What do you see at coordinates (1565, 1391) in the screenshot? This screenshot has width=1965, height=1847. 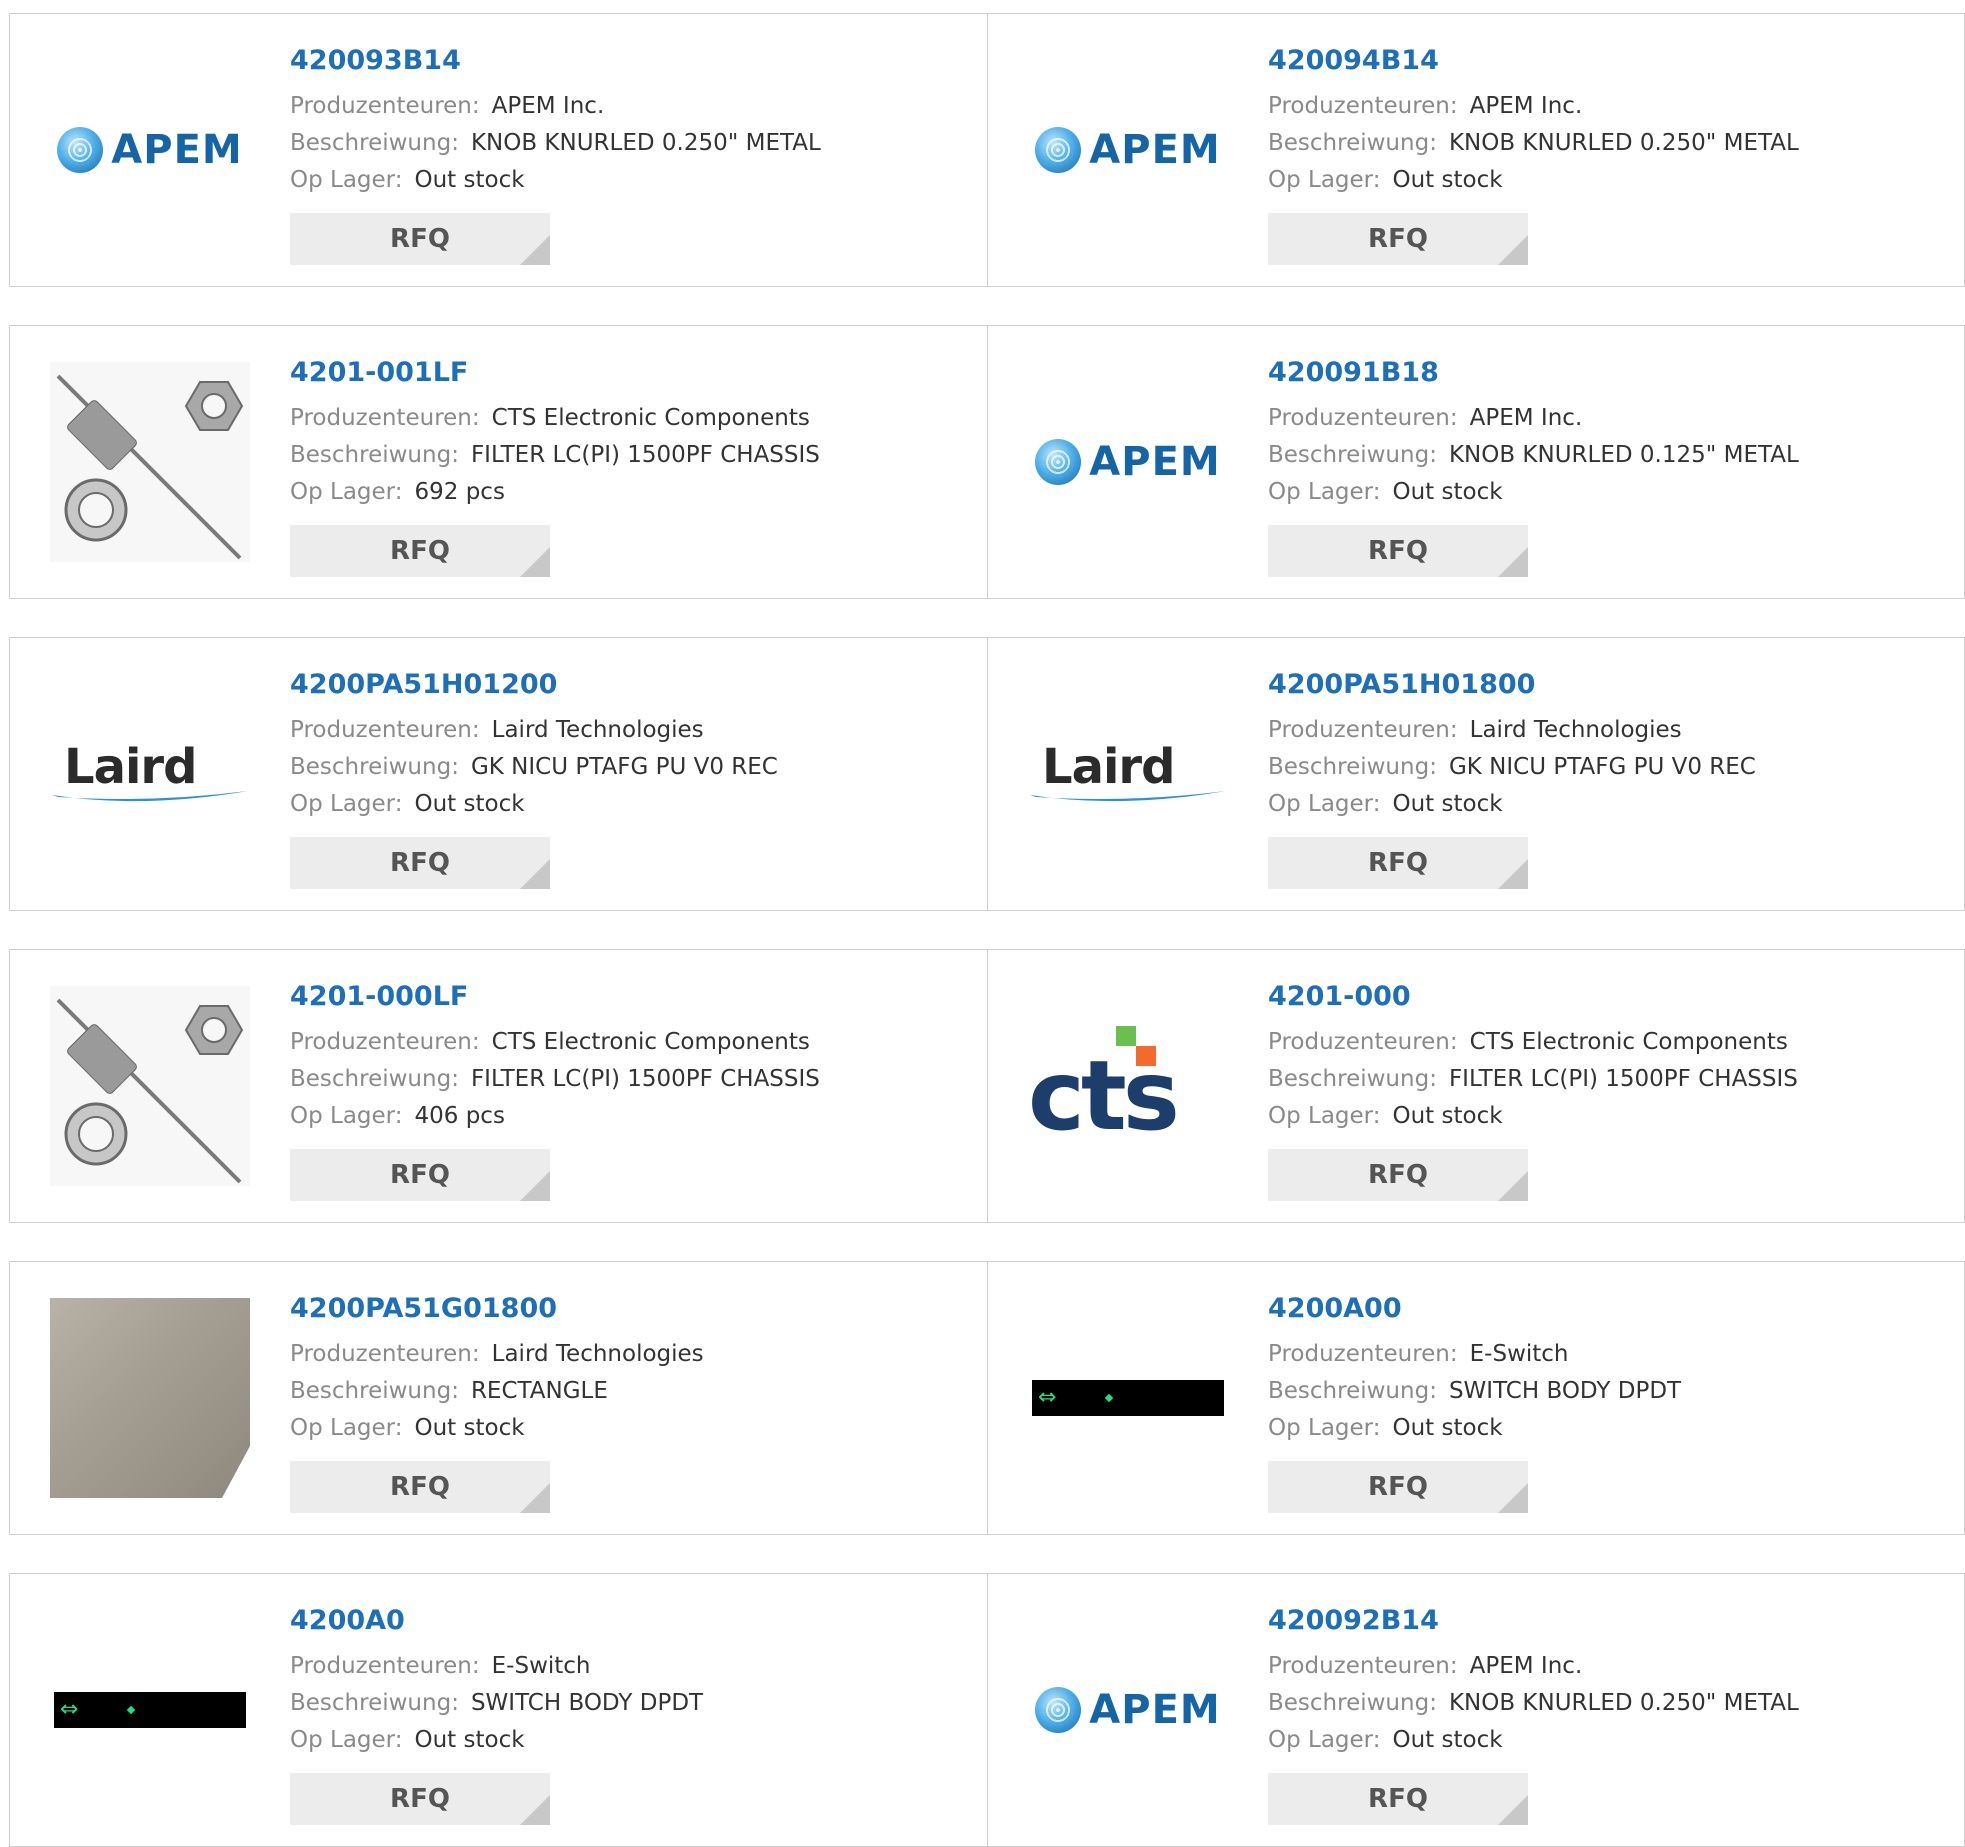 I see `description-value: SWITCH BODY DPDT` at bounding box center [1565, 1391].